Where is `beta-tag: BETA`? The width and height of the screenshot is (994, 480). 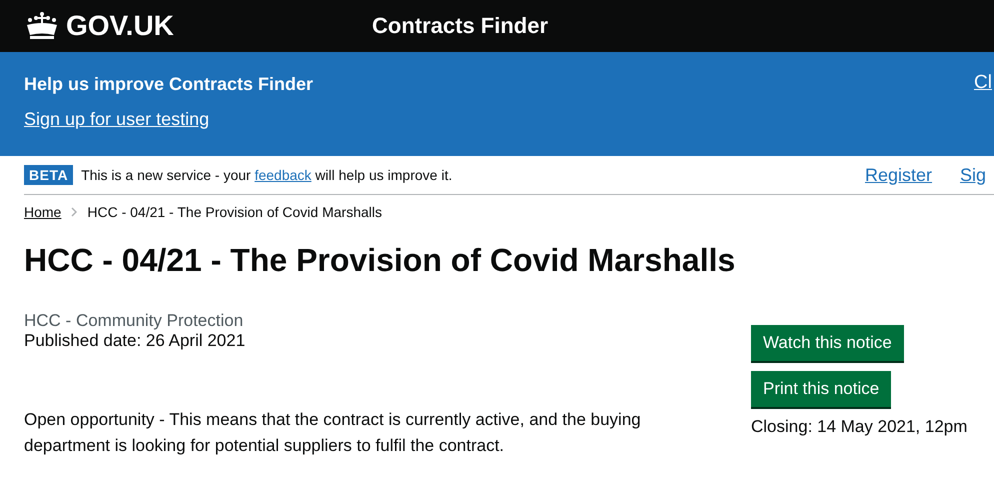
beta-tag: BETA is located at coordinates (49, 175).